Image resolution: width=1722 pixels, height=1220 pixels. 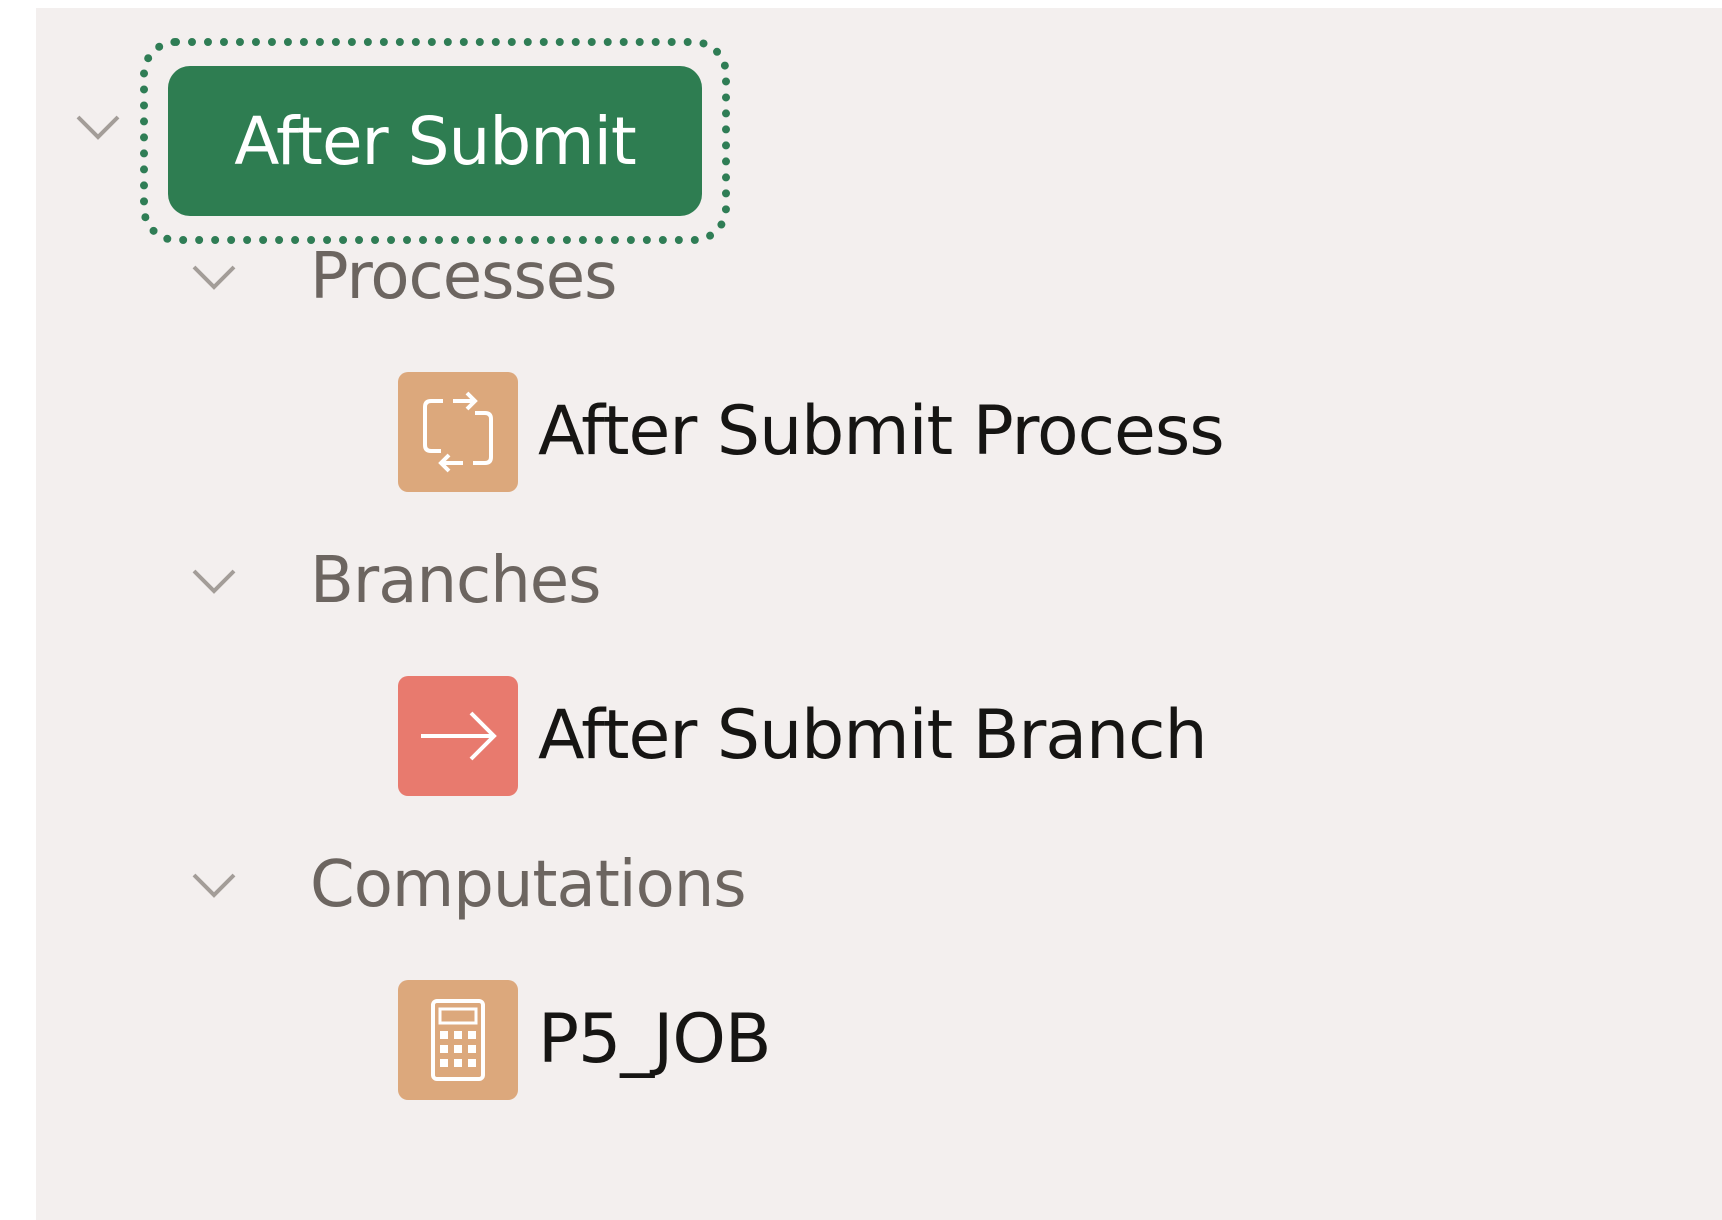 I want to click on tree-item-after-submit-process: After Submit Process, so click(x=881, y=431).